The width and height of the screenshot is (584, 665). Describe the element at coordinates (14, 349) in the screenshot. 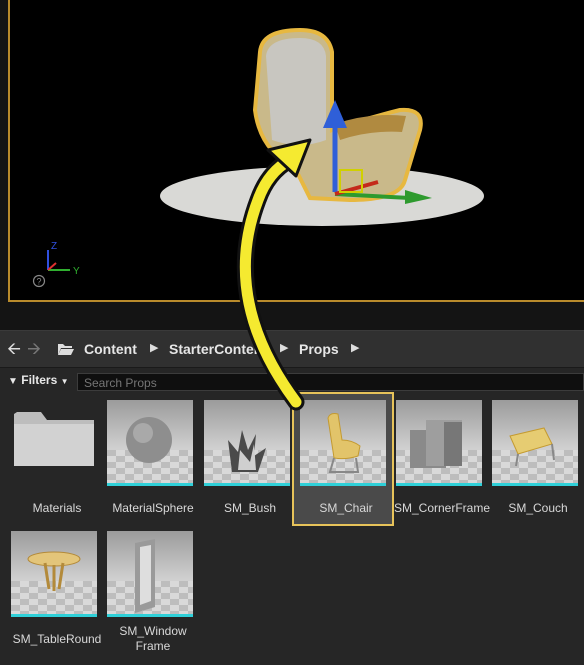

I see `left-arrow-icon: 🡨` at that location.